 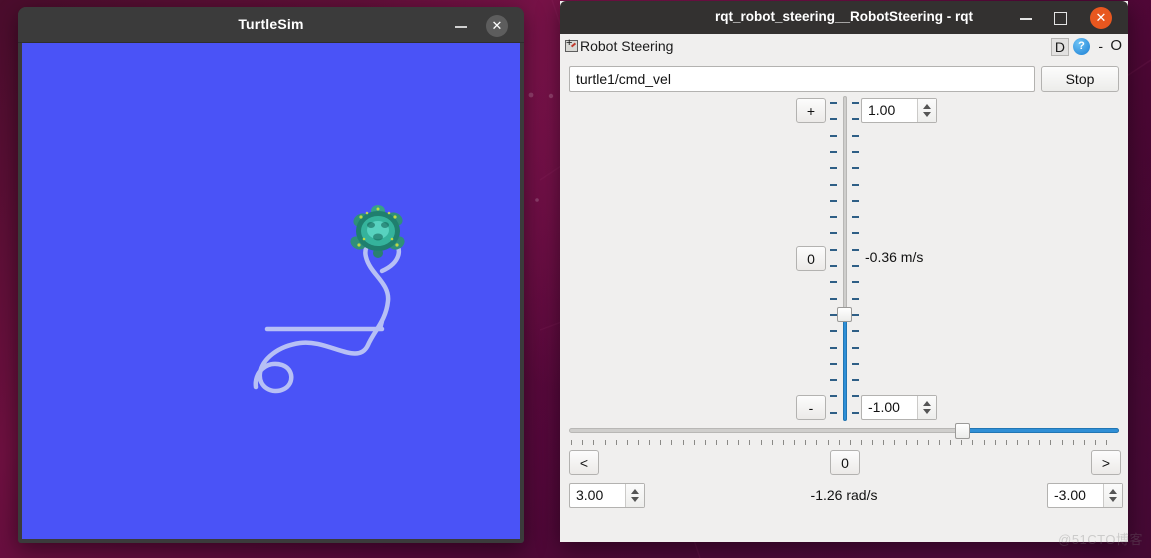 What do you see at coordinates (926, 407) in the screenshot?
I see `linear-min-stepper` at bounding box center [926, 407].